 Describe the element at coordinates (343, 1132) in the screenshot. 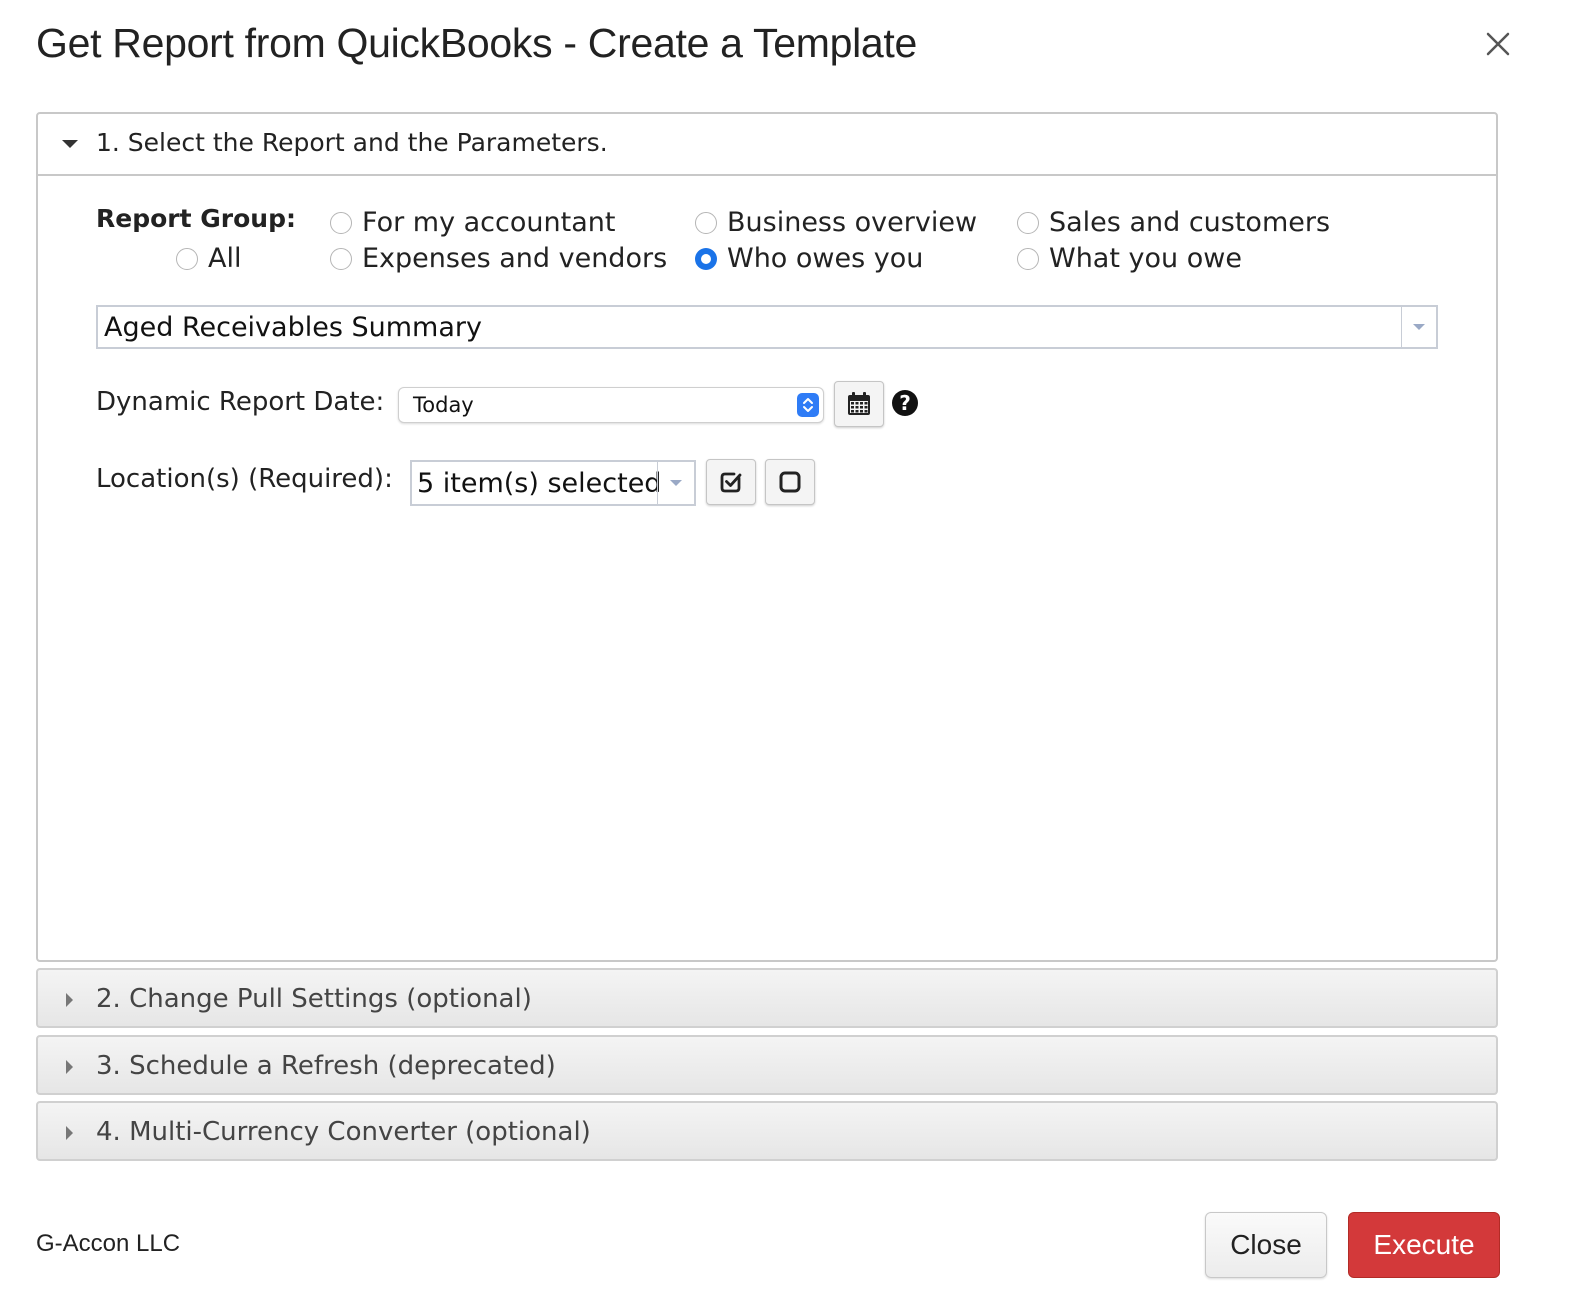

I see `section-multi-currency-title: 4. Multi-Currency Converter (optional)` at that location.